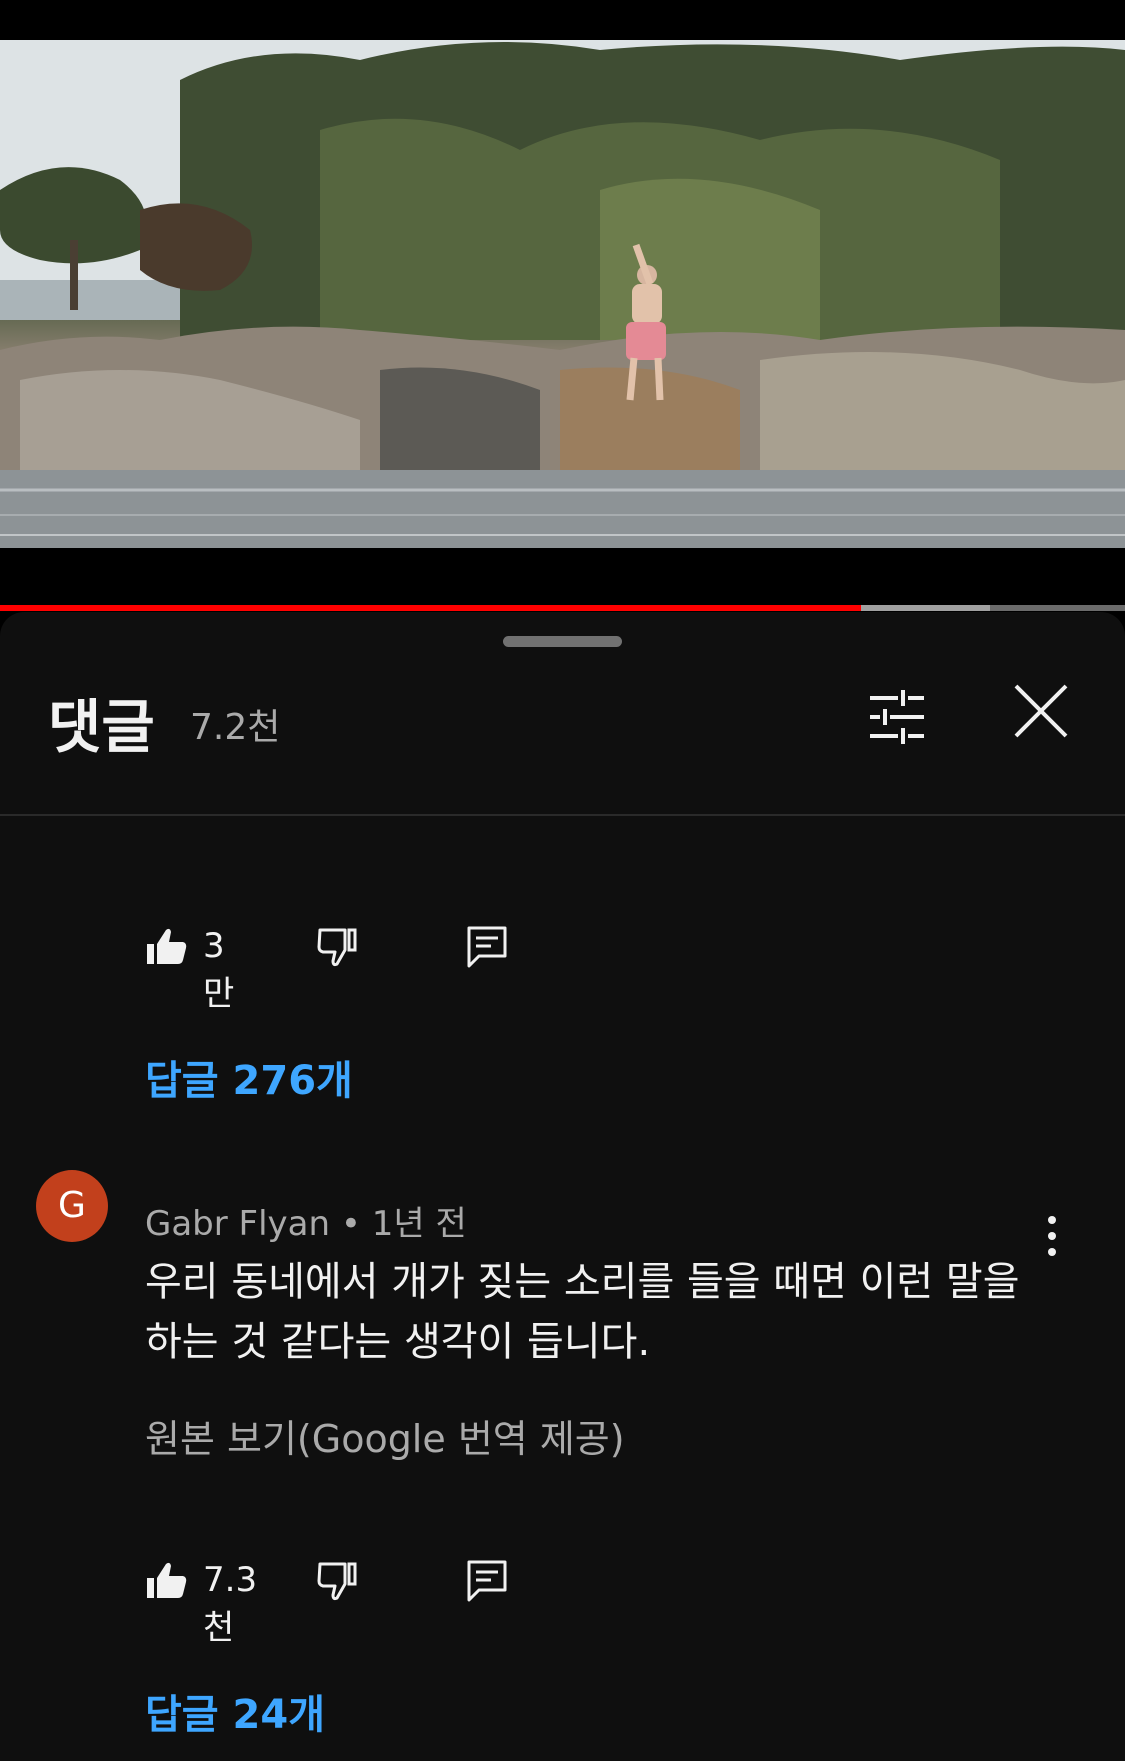 This screenshot has height=1761, width=1125. What do you see at coordinates (430, 608) in the screenshot?
I see `progress-played` at bounding box center [430, 608].